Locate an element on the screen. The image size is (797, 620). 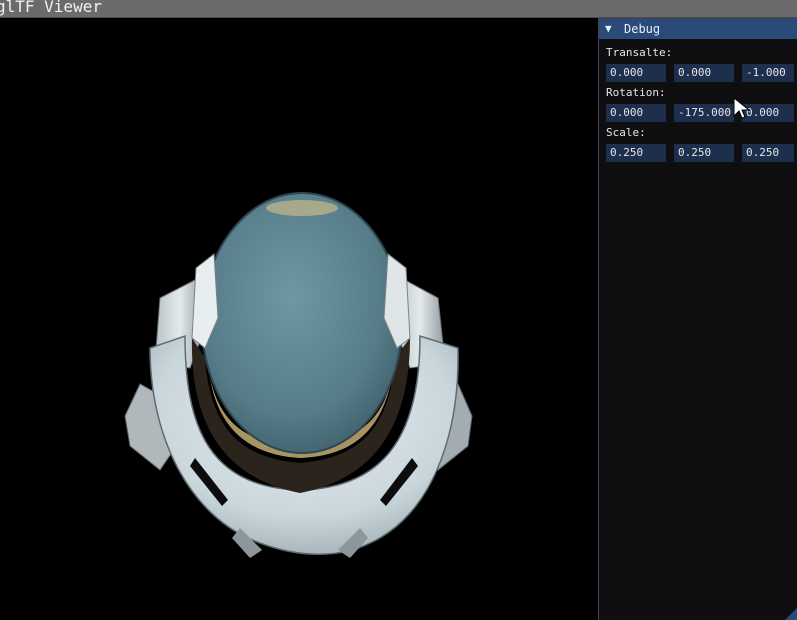
translate-z-input: -1.000 is located at coordinates (768, 73).